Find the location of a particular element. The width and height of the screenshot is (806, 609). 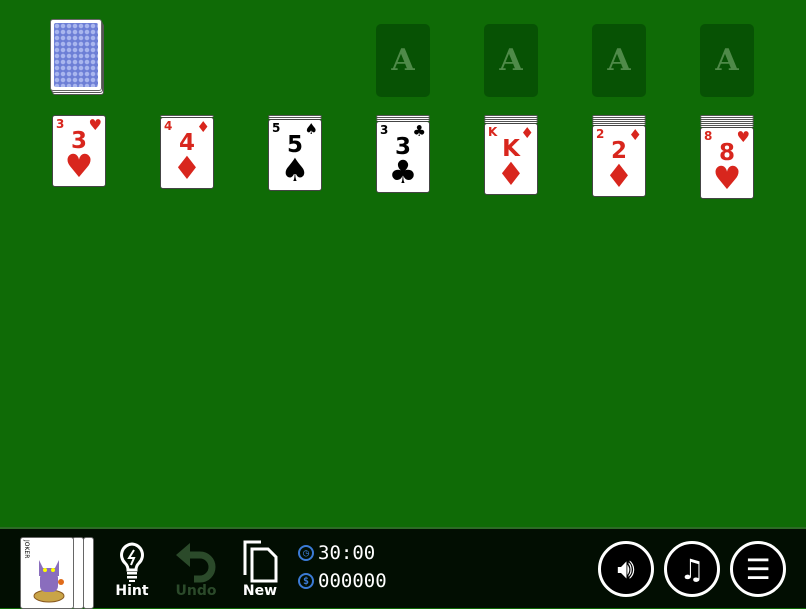

card-suit-large-icon: ♣ is located at coordinates (403, 172).